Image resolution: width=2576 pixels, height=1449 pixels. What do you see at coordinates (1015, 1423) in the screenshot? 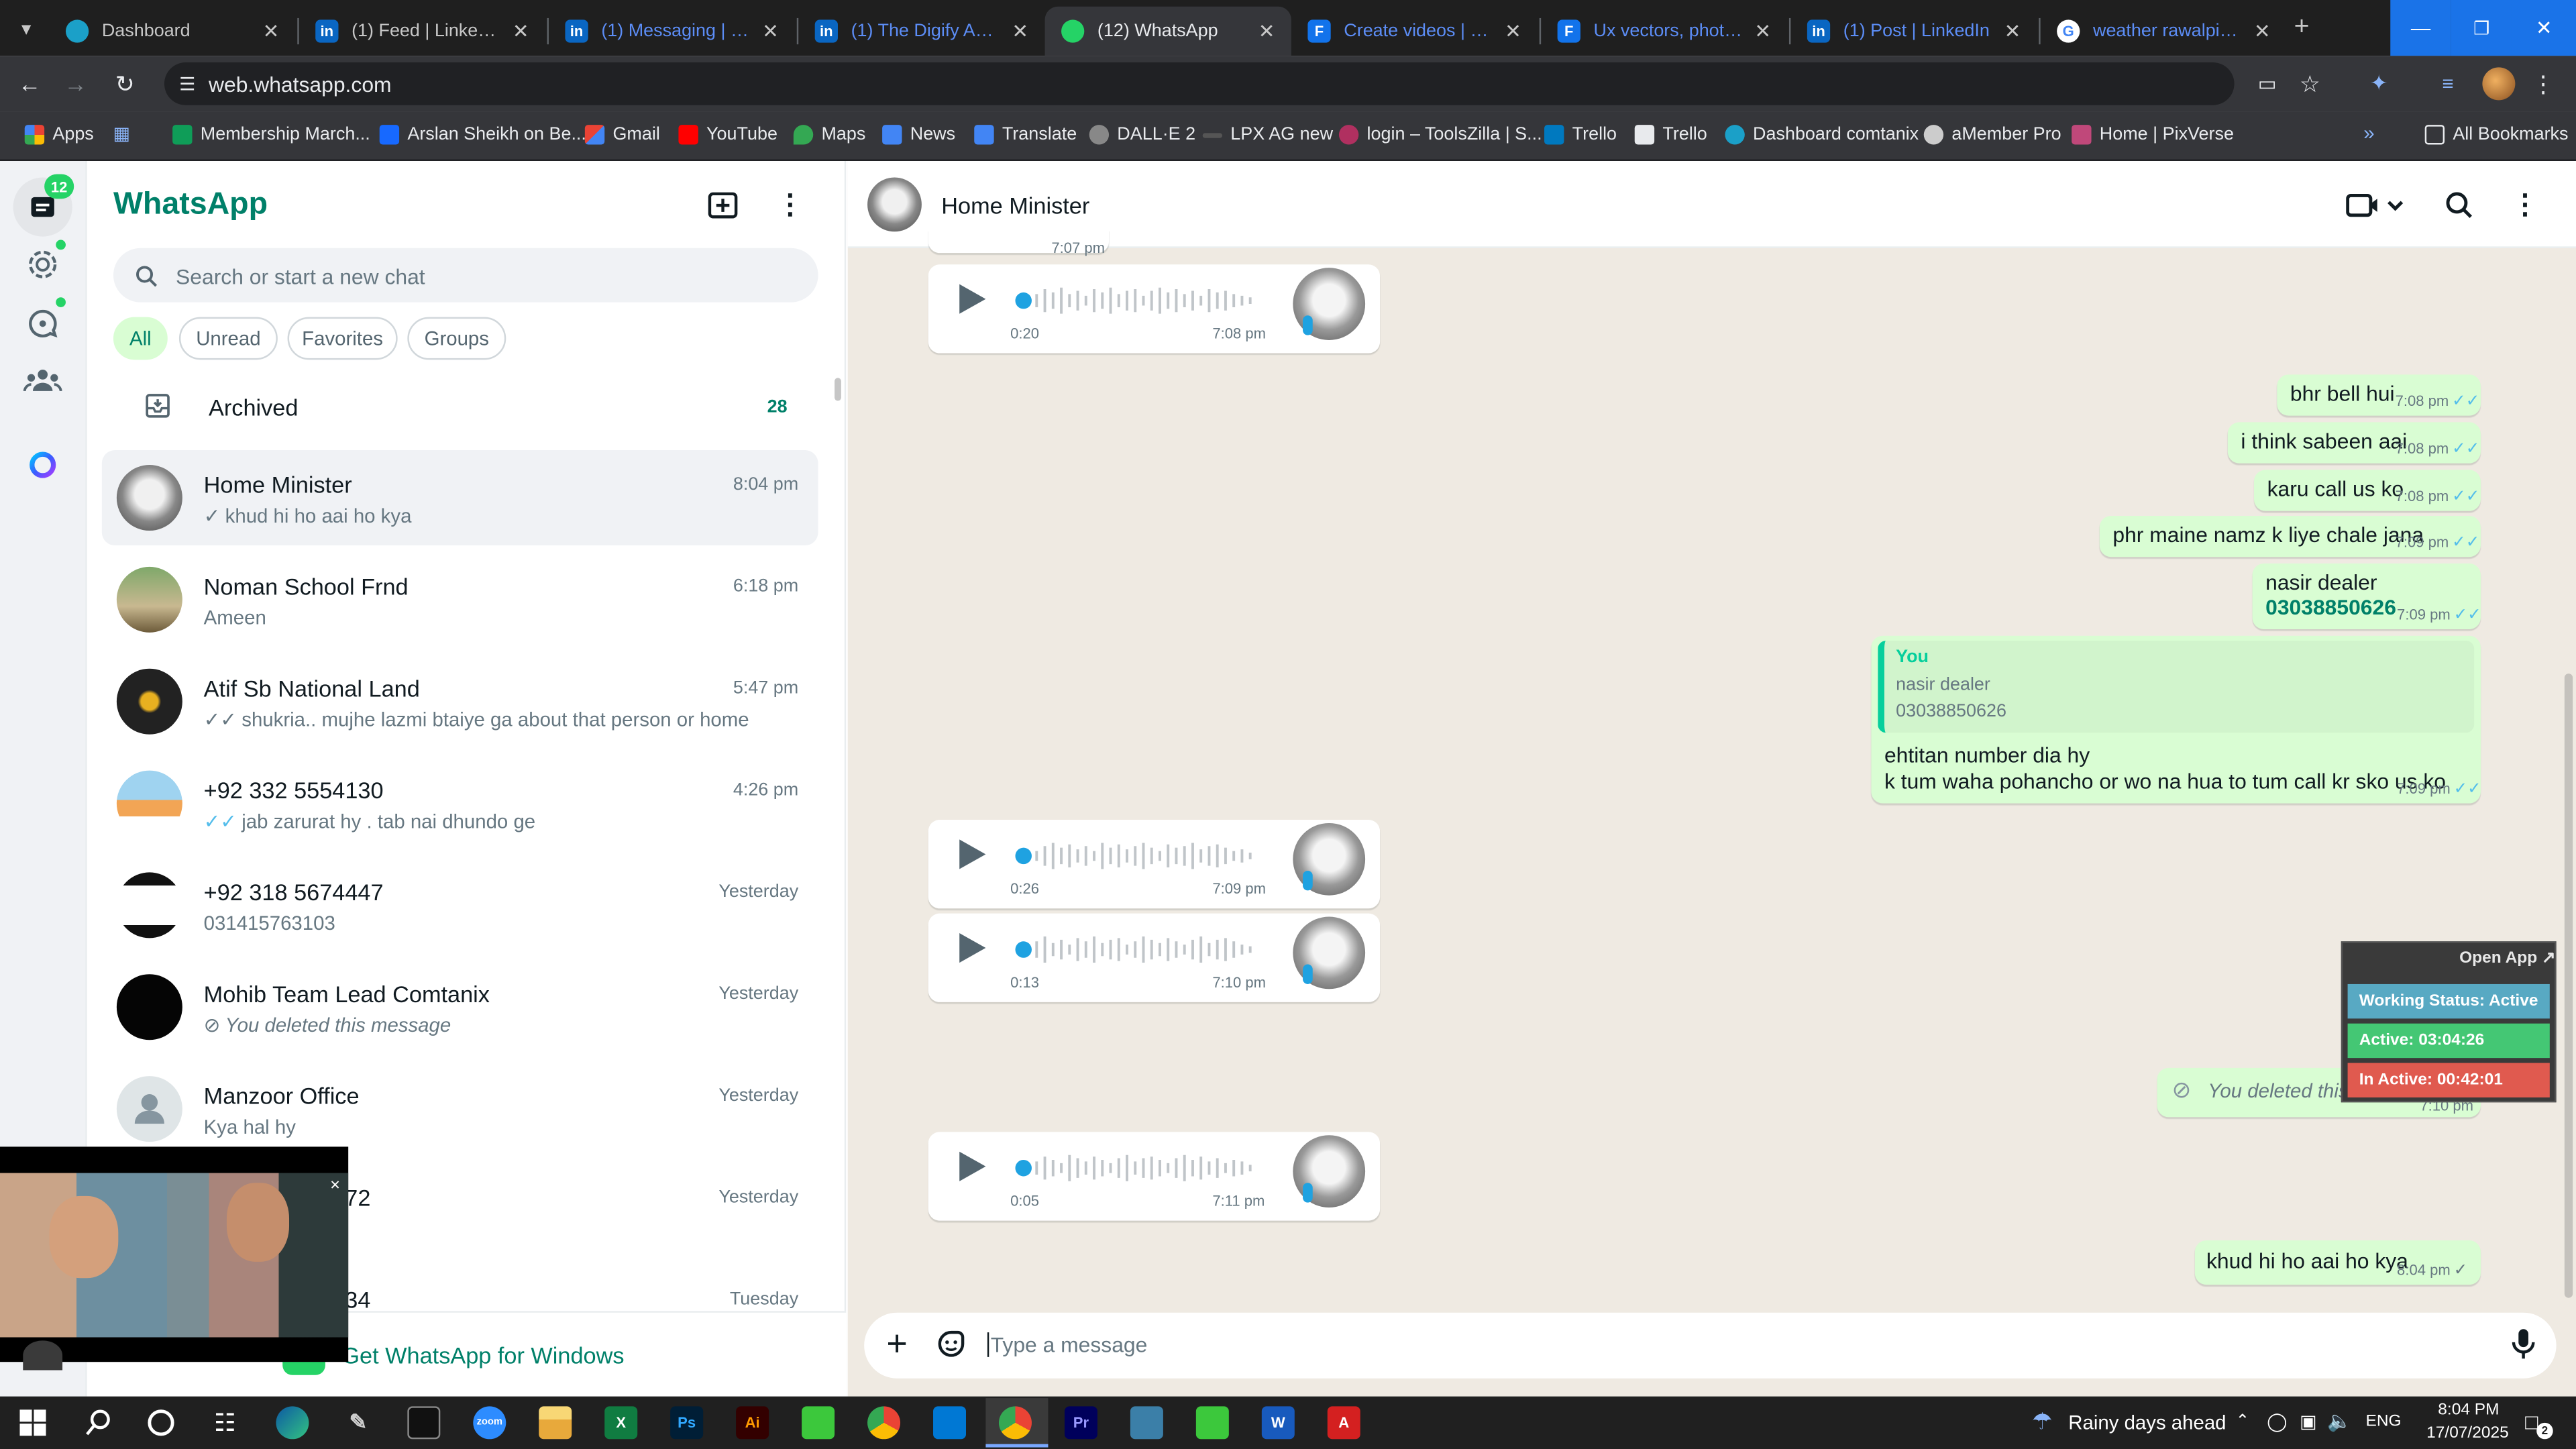
I see `chrome-active-icon` at bounding box center [1015, 1423].